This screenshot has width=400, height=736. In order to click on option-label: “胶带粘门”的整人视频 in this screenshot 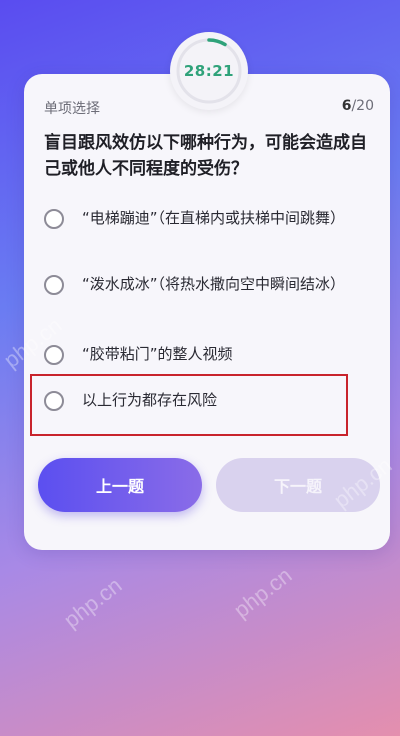, I will do `click(157, 354)`.